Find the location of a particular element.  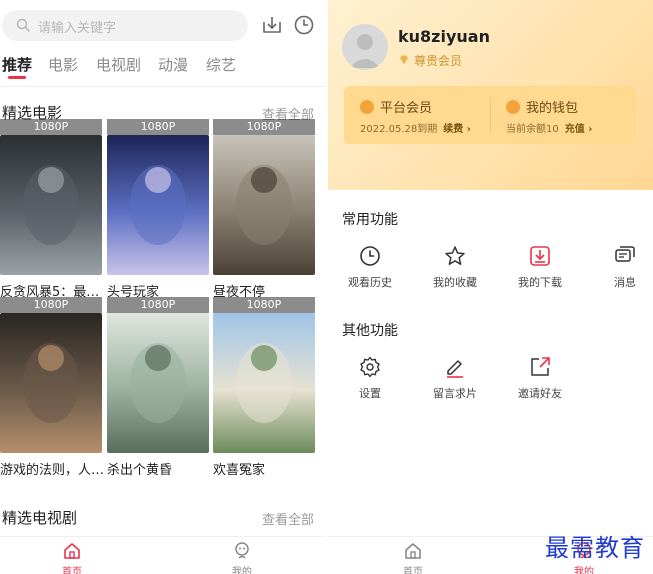

tab-movie: 电影 is located at coordinates (63, 64).